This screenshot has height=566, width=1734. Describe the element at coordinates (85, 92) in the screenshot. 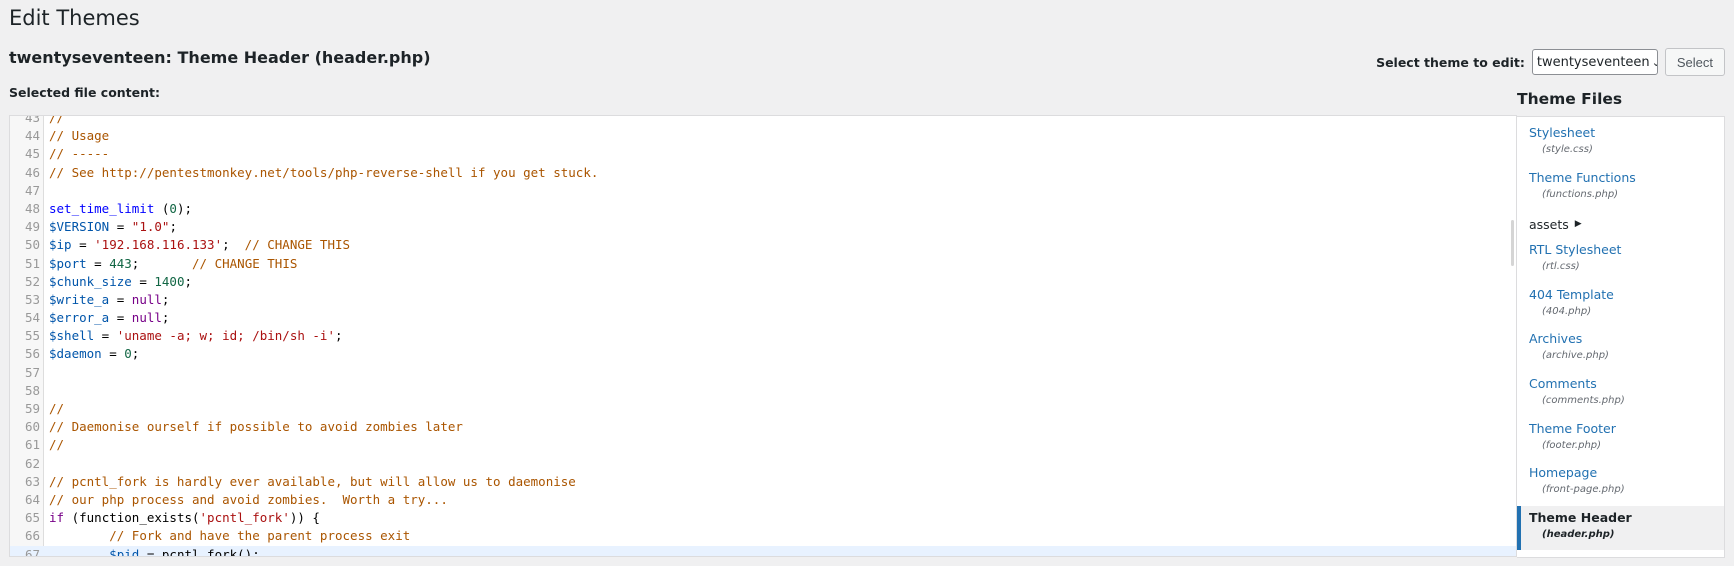

I see `selected-file-content-label: Selected file content:` at that location.